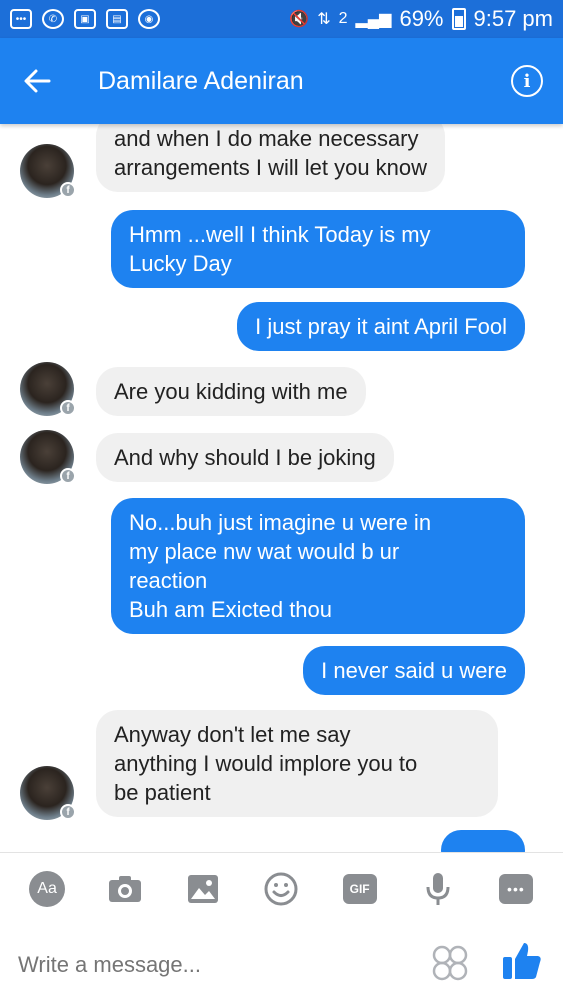  What do you see at coordinates (483, 841) in the screenshot?
I see `outgoing-message-partial` at bounding box center [483, 841].